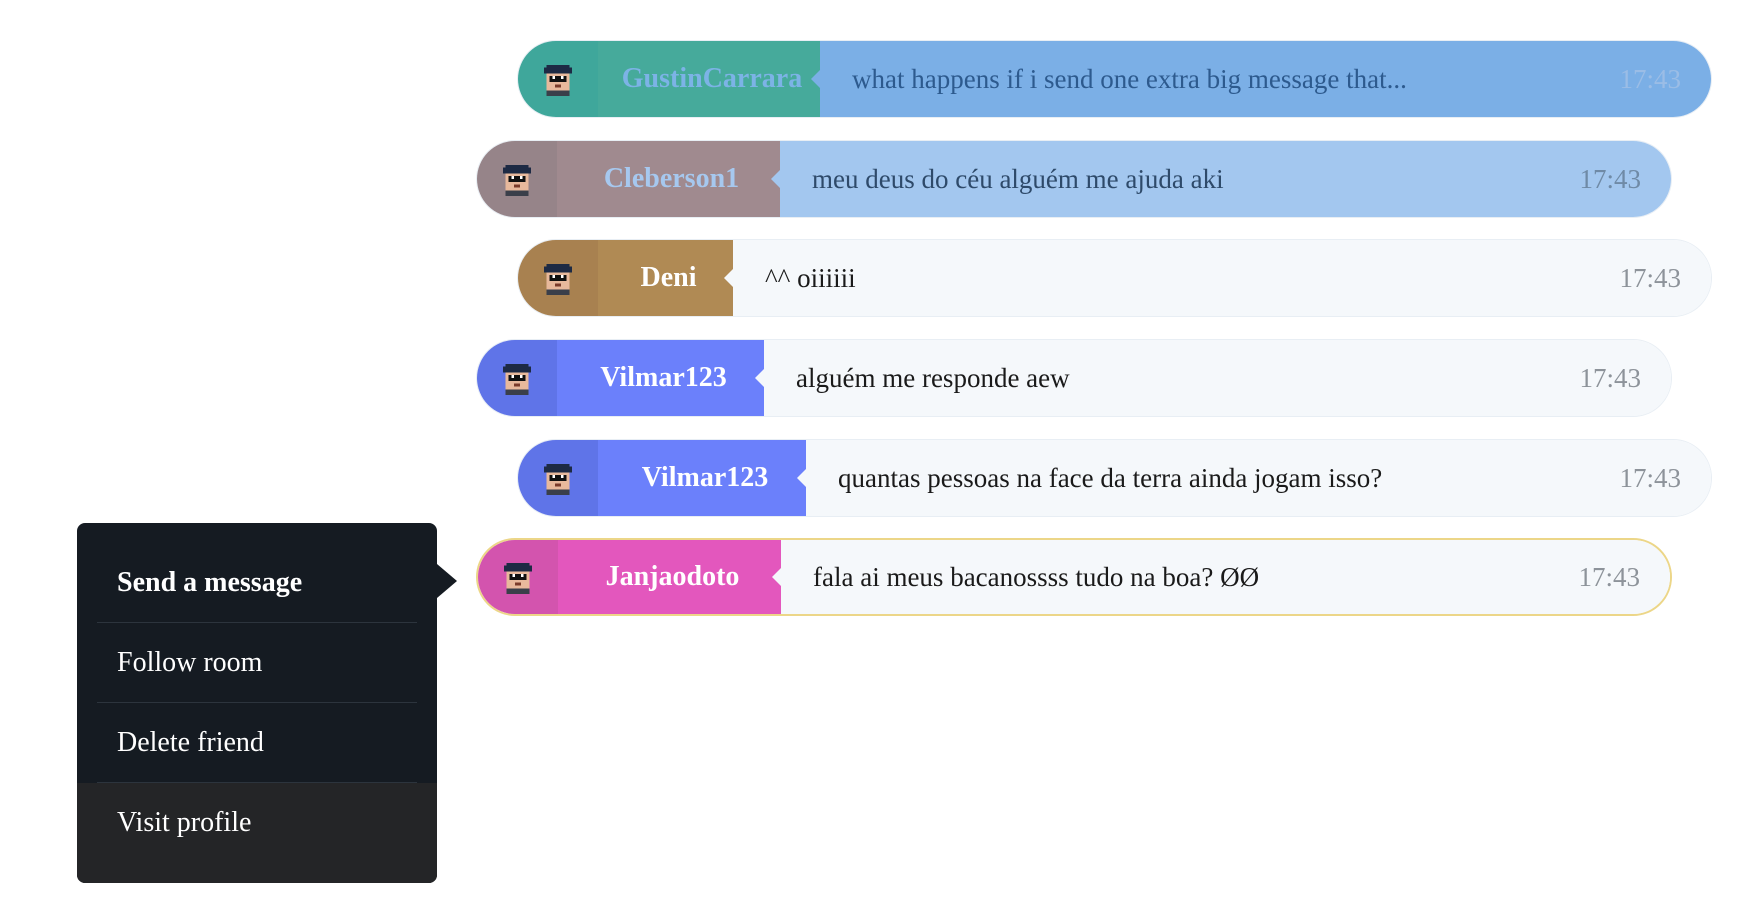 The width and height of the screenshot is (1752, 906). I want to click on chat-message-row: Deni ^^ oiiiiii 17:43, so click(1114, 278).